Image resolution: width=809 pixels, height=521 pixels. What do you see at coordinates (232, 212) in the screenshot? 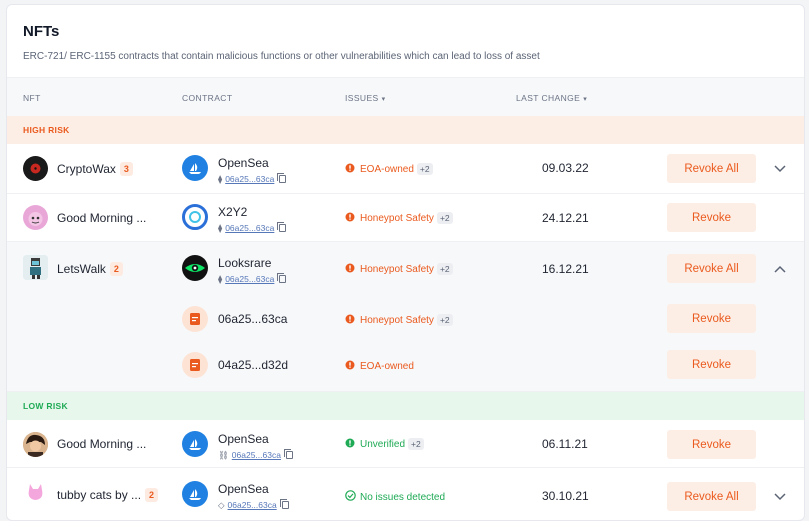
I see `contract-name: X2Y2` at bounding box center [232, 212].